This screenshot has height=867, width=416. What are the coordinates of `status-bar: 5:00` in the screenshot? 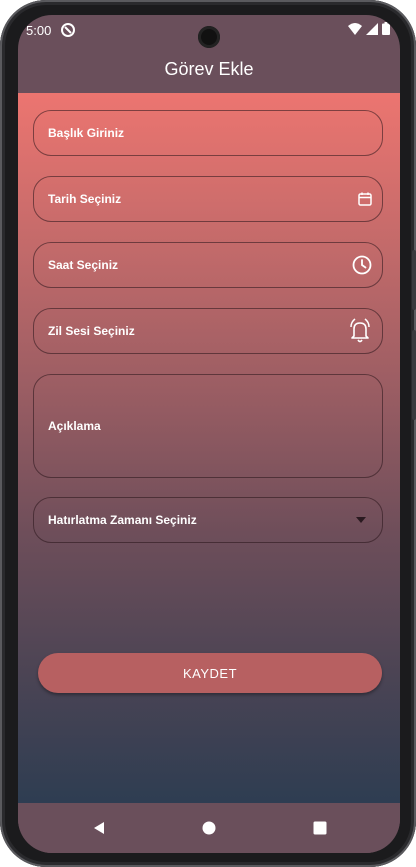 It's located at (209, 31).